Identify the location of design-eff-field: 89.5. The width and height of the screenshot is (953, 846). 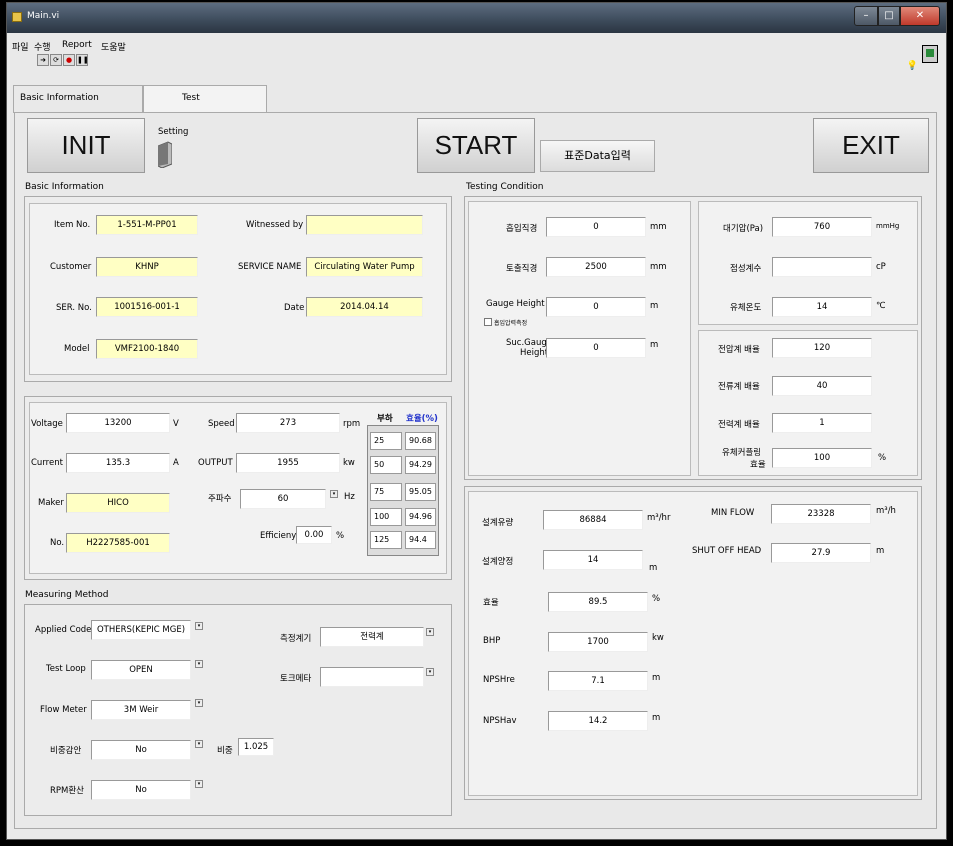
(598, 602).